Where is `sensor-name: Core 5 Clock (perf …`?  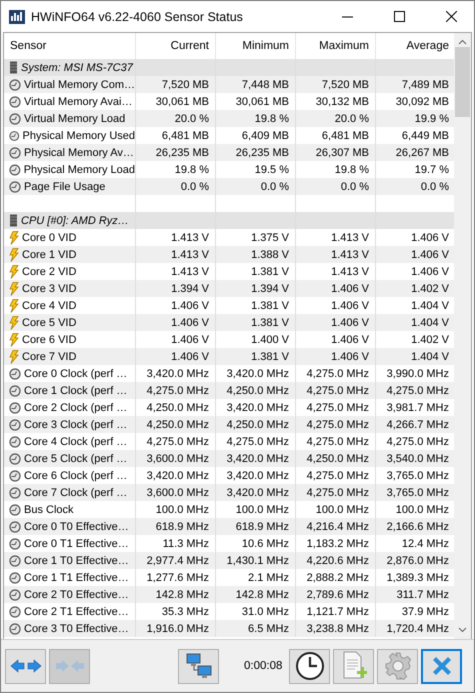 sensor-name: Core 5 Clock (perf … is located at coordinates (76, 458).